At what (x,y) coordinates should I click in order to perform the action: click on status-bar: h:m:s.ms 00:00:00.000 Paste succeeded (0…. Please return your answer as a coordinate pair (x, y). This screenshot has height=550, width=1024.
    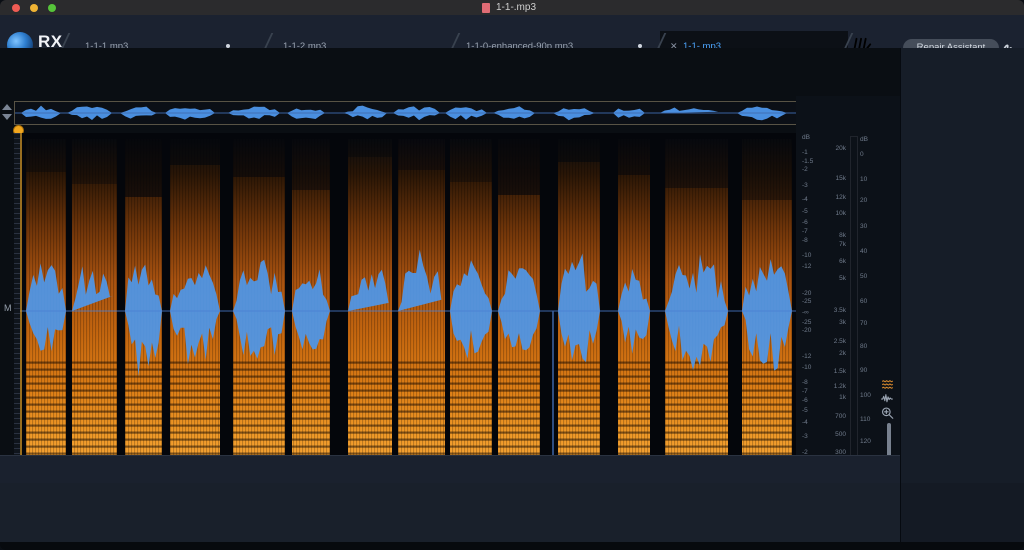
    Looking at the image, I should click on (512, 512).